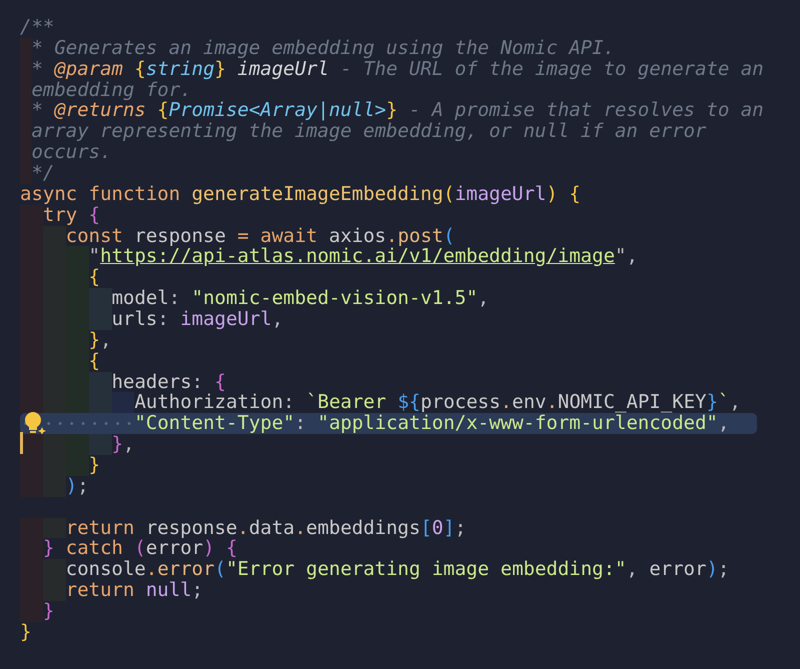 Image resolution: width=800 pixels, height=669 pixels. What do you see at coordinates (129, 549) in the screenshot?
I see `code-line: } catch (error) {` at bounding box center [129, 549].